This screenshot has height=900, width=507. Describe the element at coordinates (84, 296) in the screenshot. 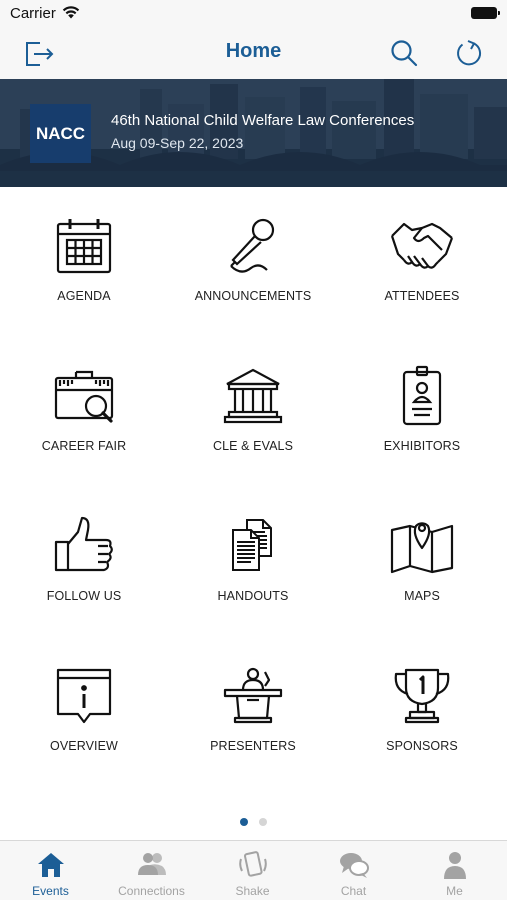

I see `tile-label: AGENDA` at that location.